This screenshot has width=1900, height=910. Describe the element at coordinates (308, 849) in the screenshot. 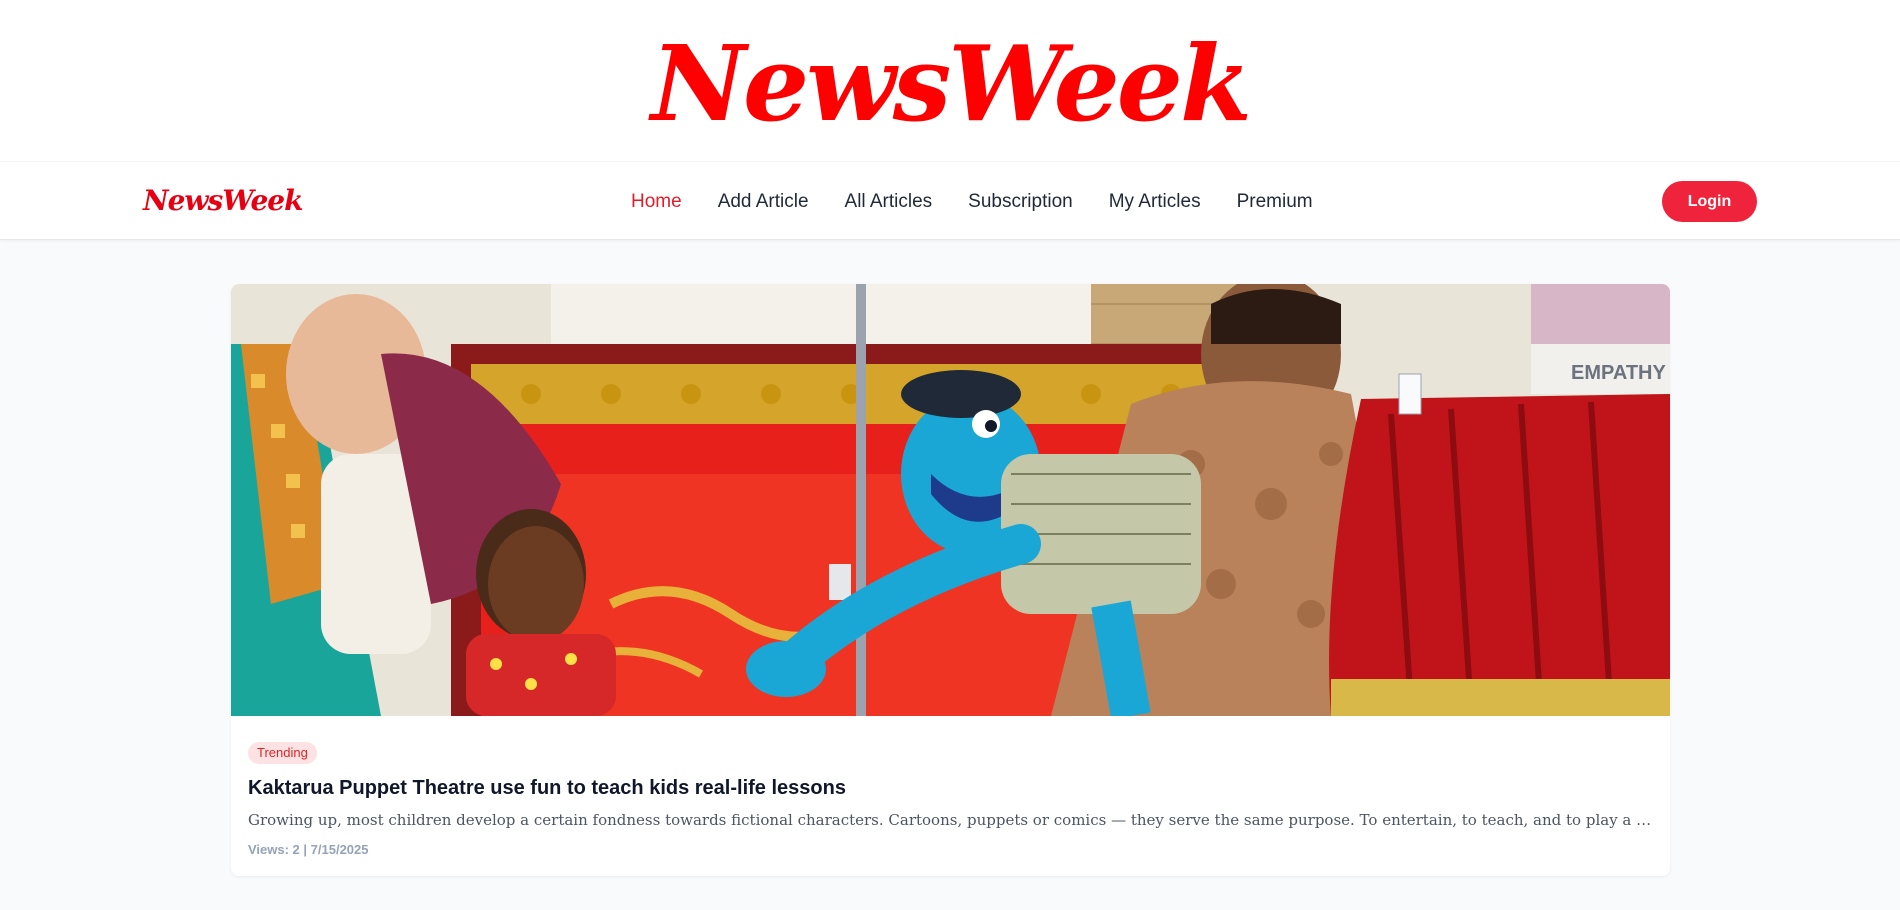

I see `article-meta: Views: 2 | 7/15/2025` at that location.